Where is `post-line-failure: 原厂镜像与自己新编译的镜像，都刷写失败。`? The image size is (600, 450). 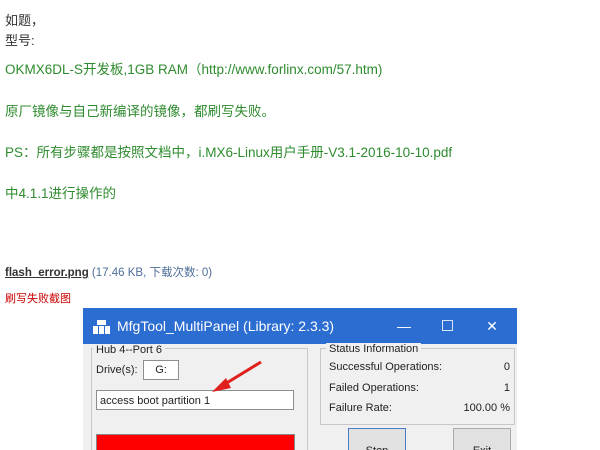
post-line-failure: 原厂镜像与自己新编译的镜像，都刷写失败。 is located at coordinates (140, 111).